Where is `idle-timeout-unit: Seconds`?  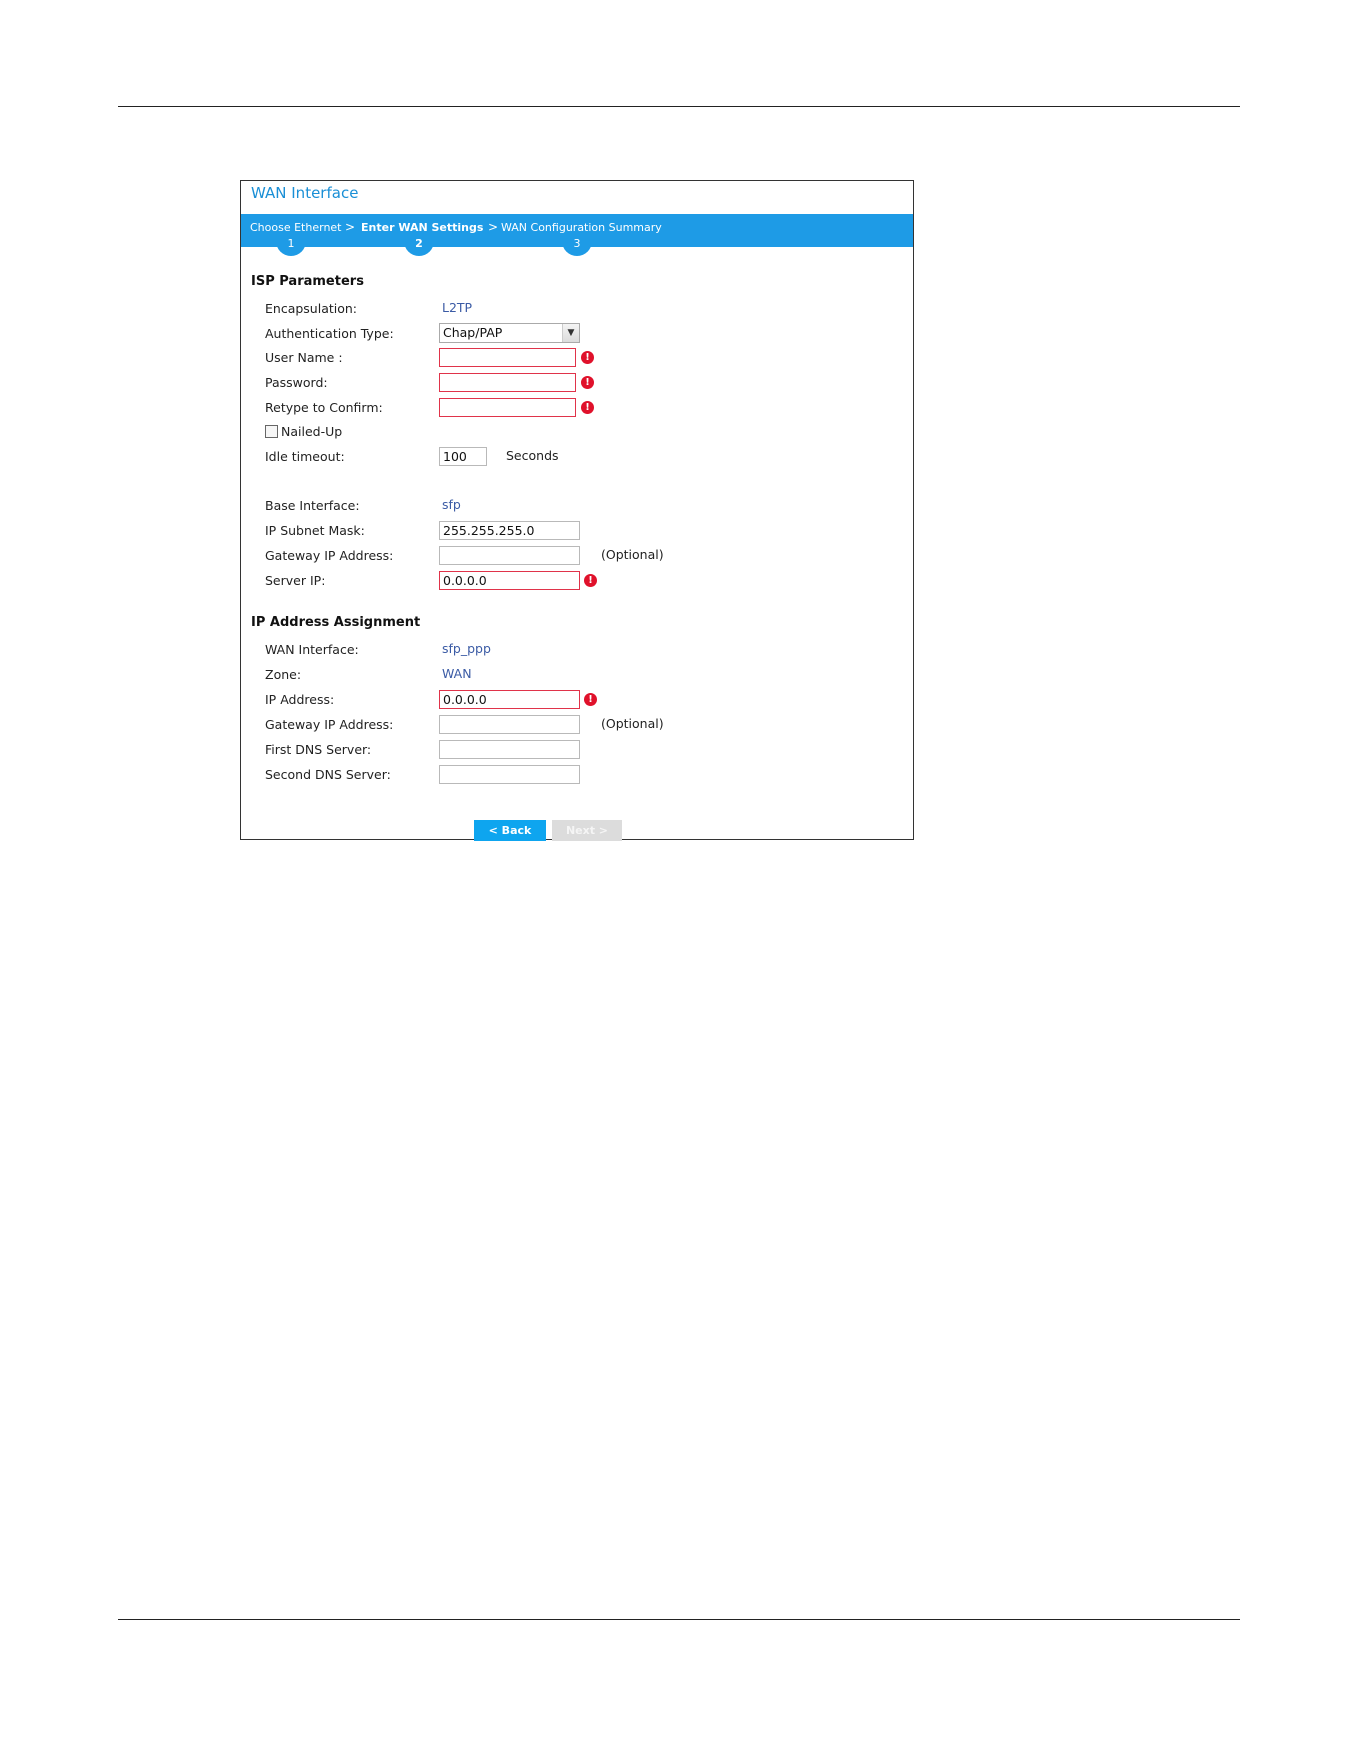
idle-timeout-unit: Seconds is located at coordinates (532, 455).